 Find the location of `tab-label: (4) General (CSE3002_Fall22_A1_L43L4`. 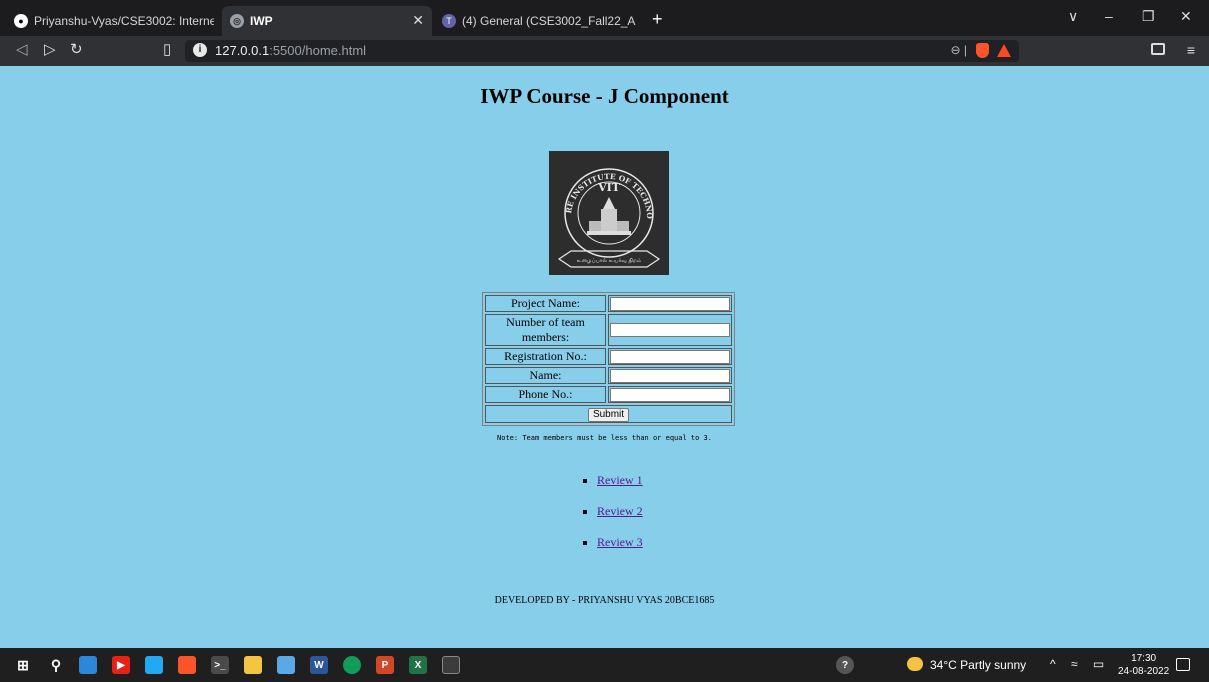

tab-label: (4) General (CSE3002_Fall22_A1_L43L4 is located at coordinates (549, 21).